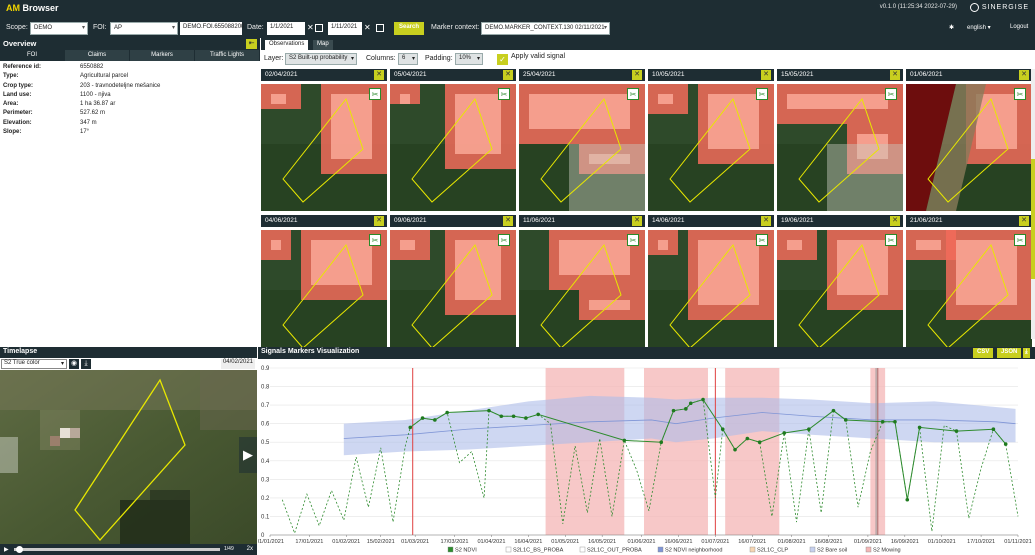 The image size is (1035, 555). I want to click on columns-select: 6 ▾, so click(408, 59).